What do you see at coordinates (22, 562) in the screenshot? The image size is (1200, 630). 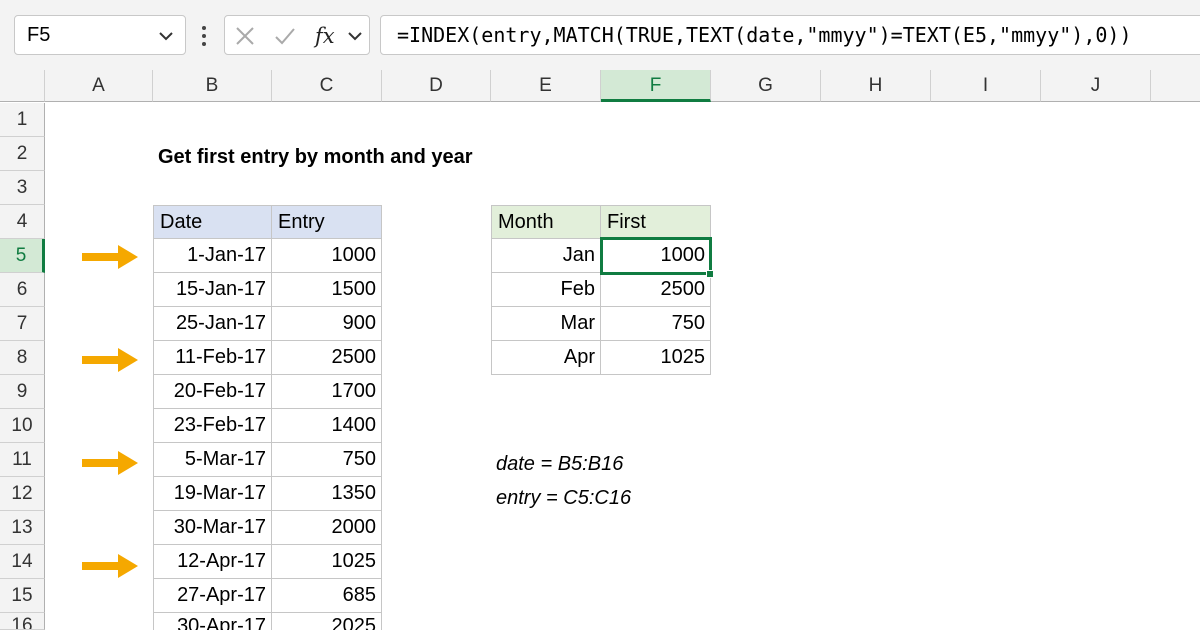 I see `row-header-14: 14` at bounding box center [22, 562].